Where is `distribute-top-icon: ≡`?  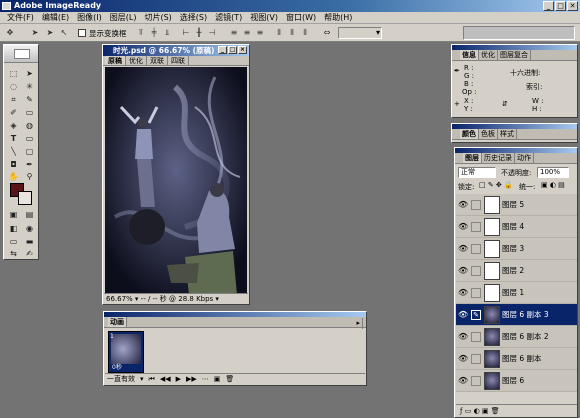 distribute-top-icon: ≡ is located at coordinates (234, 33).